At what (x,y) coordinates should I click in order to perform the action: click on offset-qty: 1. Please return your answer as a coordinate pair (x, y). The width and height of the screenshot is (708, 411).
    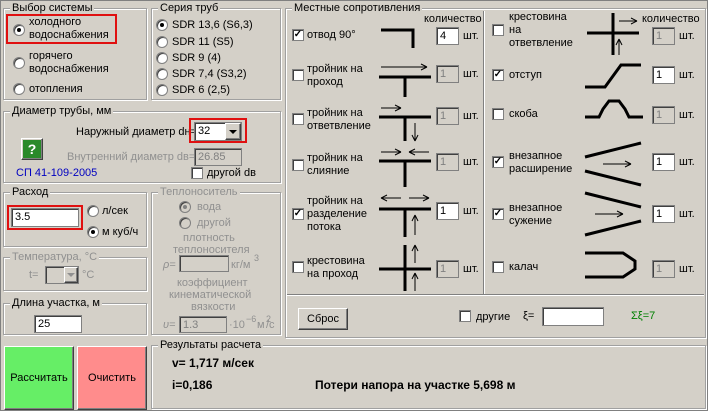
    Looking at the image, I should click on (663, 75).